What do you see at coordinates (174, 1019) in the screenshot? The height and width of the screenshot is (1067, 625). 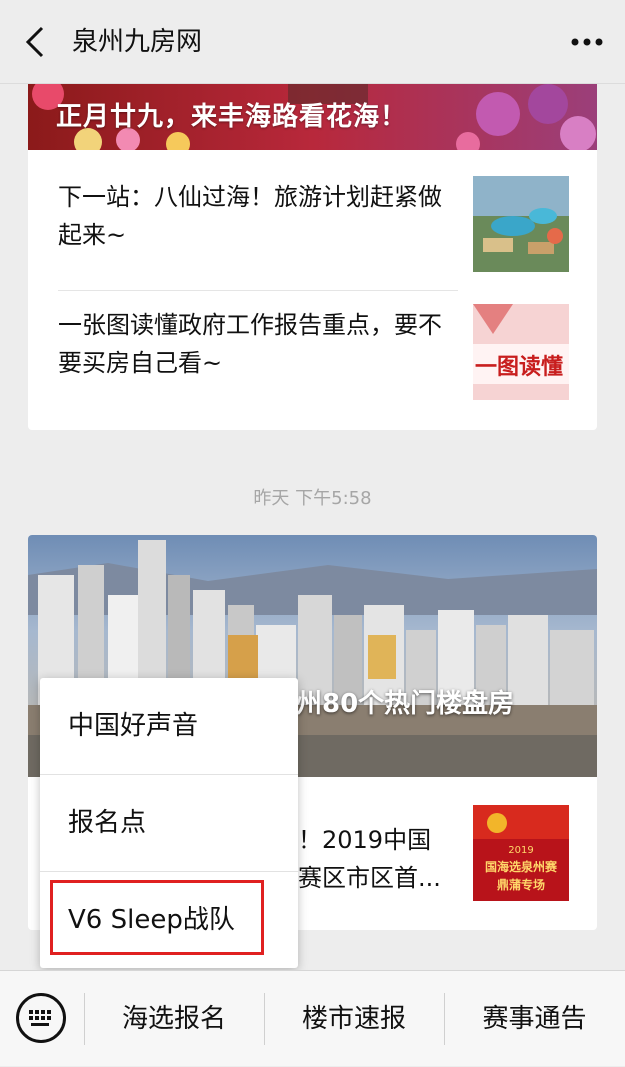 I see `menu-button: 海选报名` at bounding box center [174, 1019].